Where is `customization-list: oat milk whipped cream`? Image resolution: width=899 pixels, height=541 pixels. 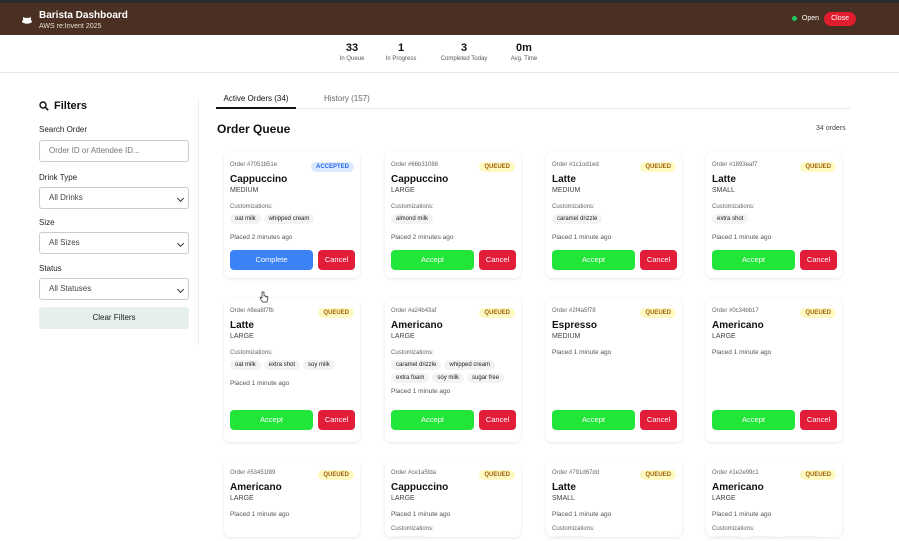
customization-list: oat milk whipped cream is located at coordinates (295, 219).